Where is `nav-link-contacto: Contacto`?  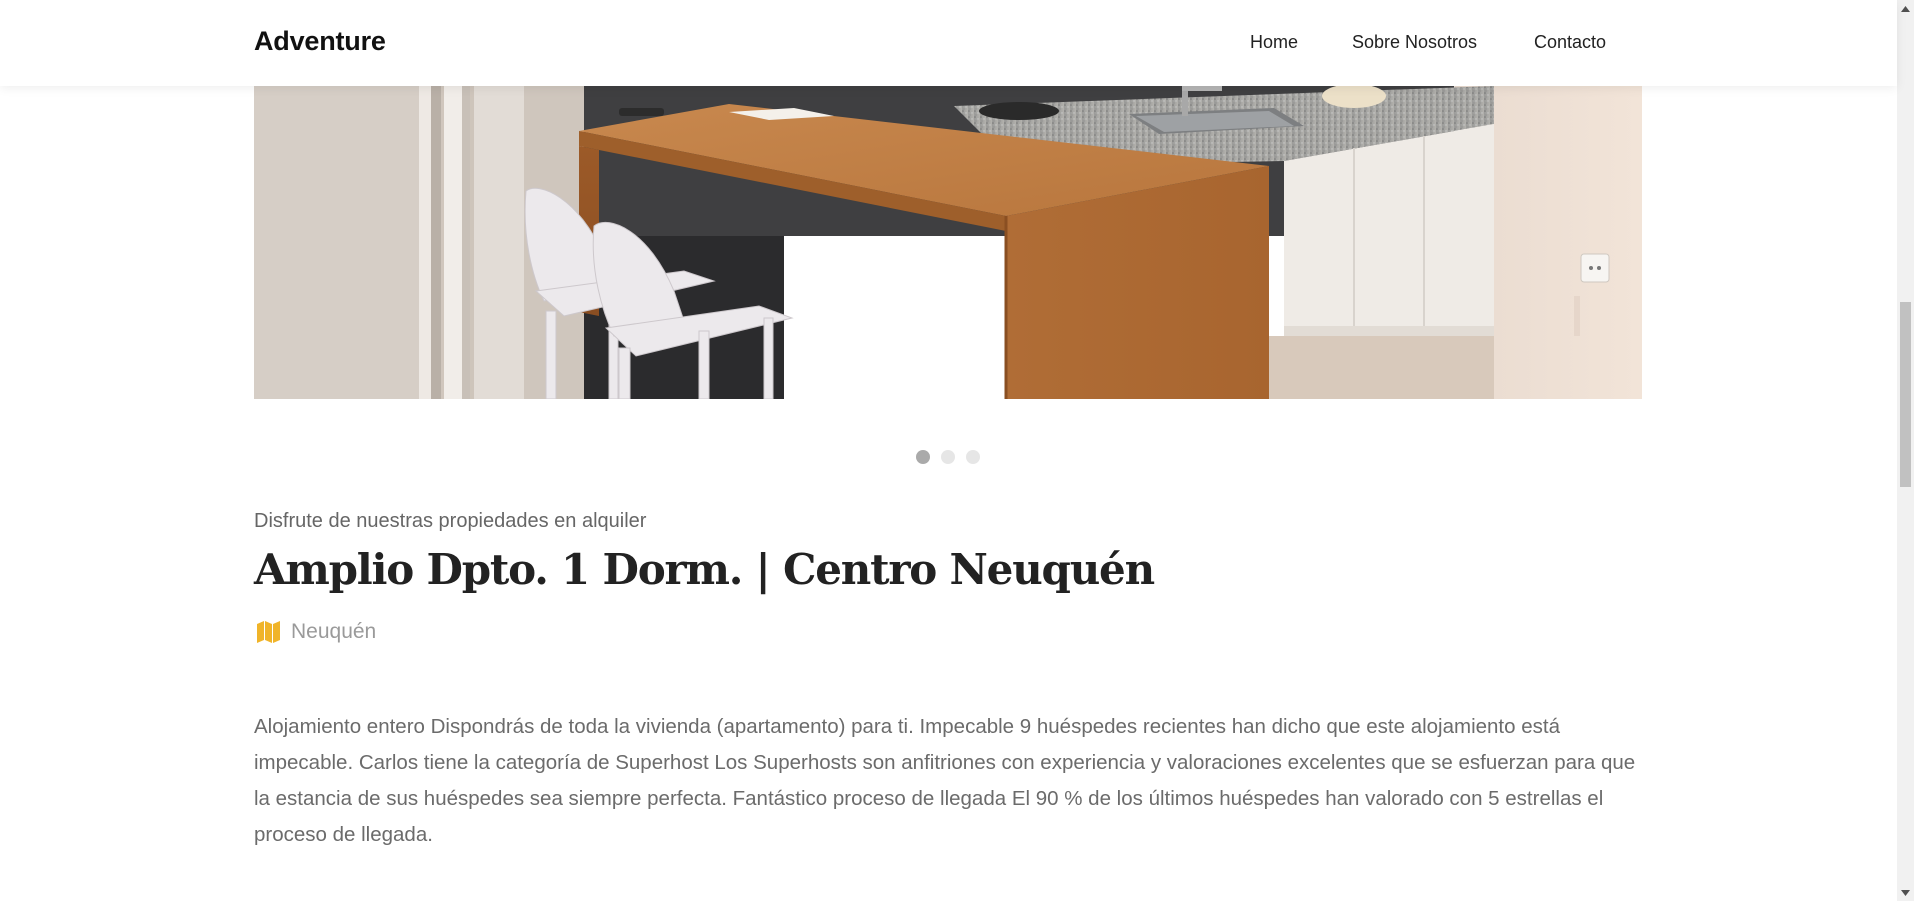
nav-link-contacto: Contacto is located at coordinates (1570, 42).